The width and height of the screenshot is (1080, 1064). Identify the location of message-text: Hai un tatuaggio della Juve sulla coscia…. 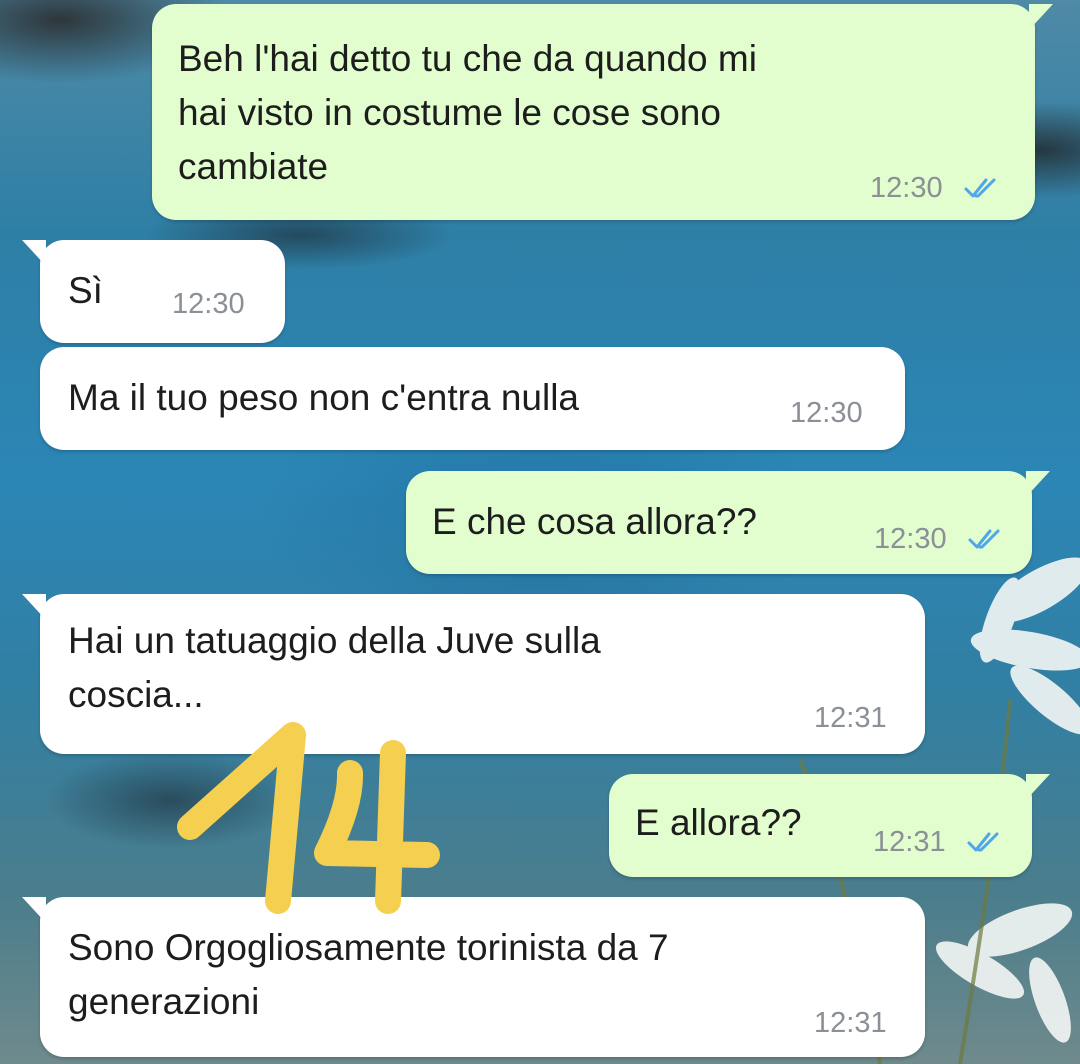
(334, 667).